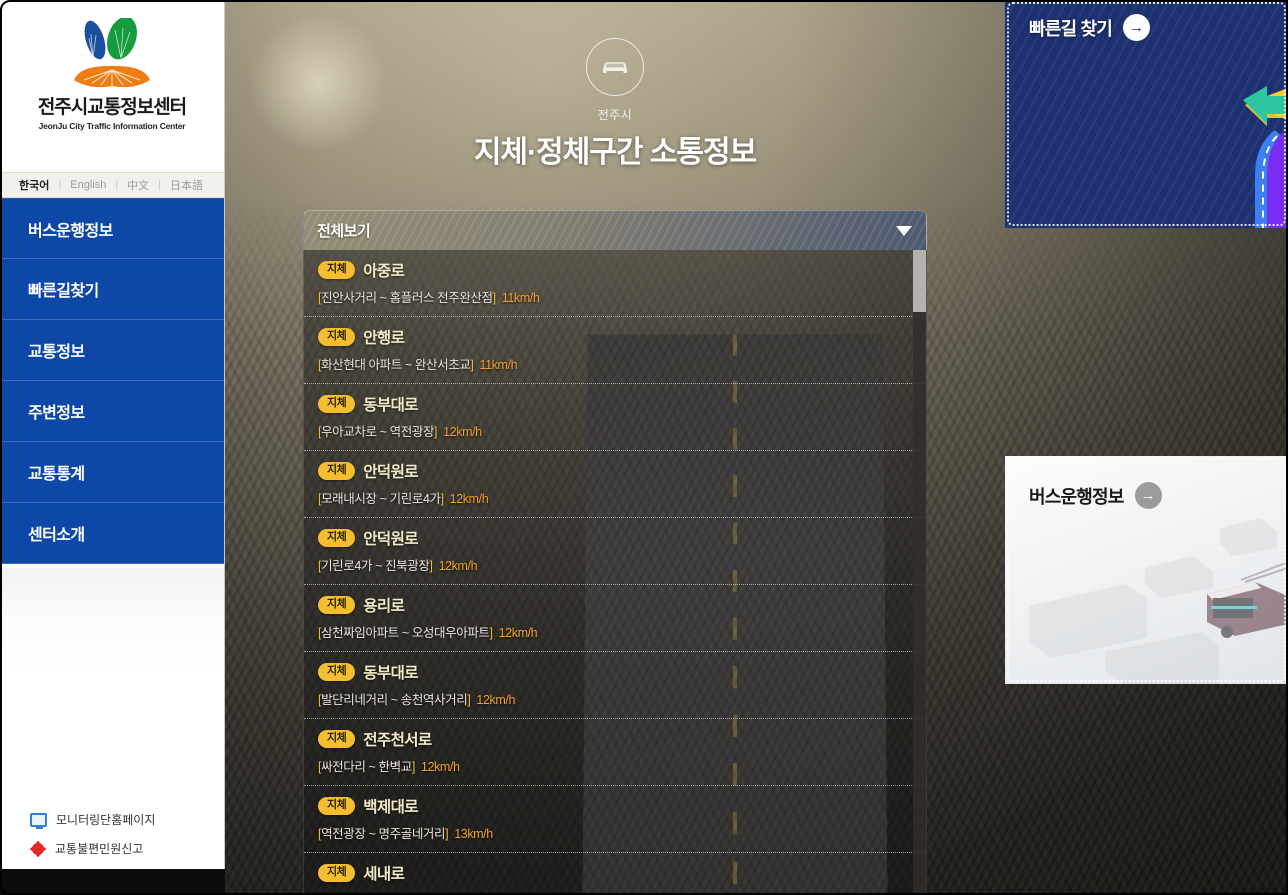 Image resolution: width=1288 pixels, height=895 pixels. Describe the element at coordinates (615, 417) in the screenshot. I see `table-row: 지체 동부대로 [우아교차로 ~ 역전광장] 12km/h` at that location.